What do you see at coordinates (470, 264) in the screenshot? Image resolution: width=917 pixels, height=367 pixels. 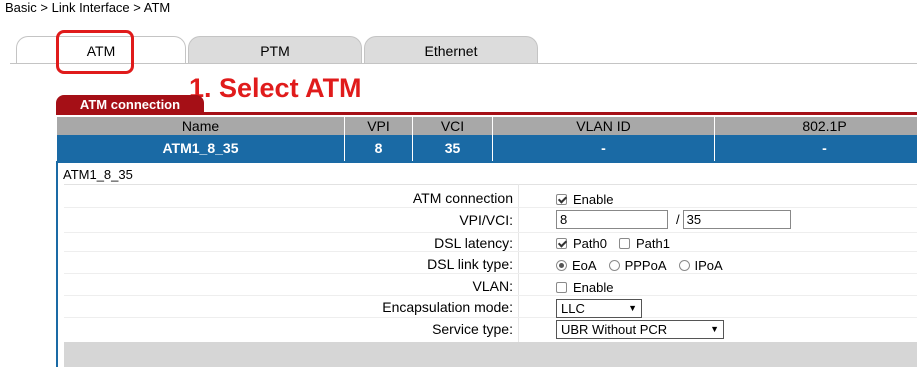 I see `dsl-link-type-label: DSL link type:` at bounding box center [470, 264].